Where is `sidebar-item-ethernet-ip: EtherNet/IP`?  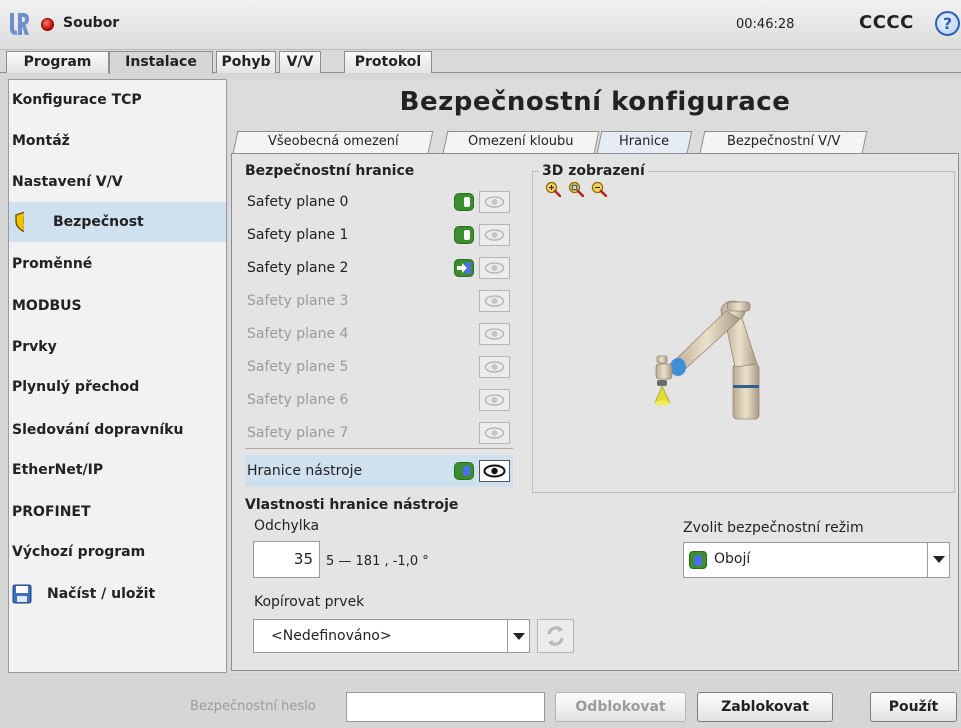 sidebar-item-ethernet-ip: EtherNet/IP is located at coordinates (117, 470).